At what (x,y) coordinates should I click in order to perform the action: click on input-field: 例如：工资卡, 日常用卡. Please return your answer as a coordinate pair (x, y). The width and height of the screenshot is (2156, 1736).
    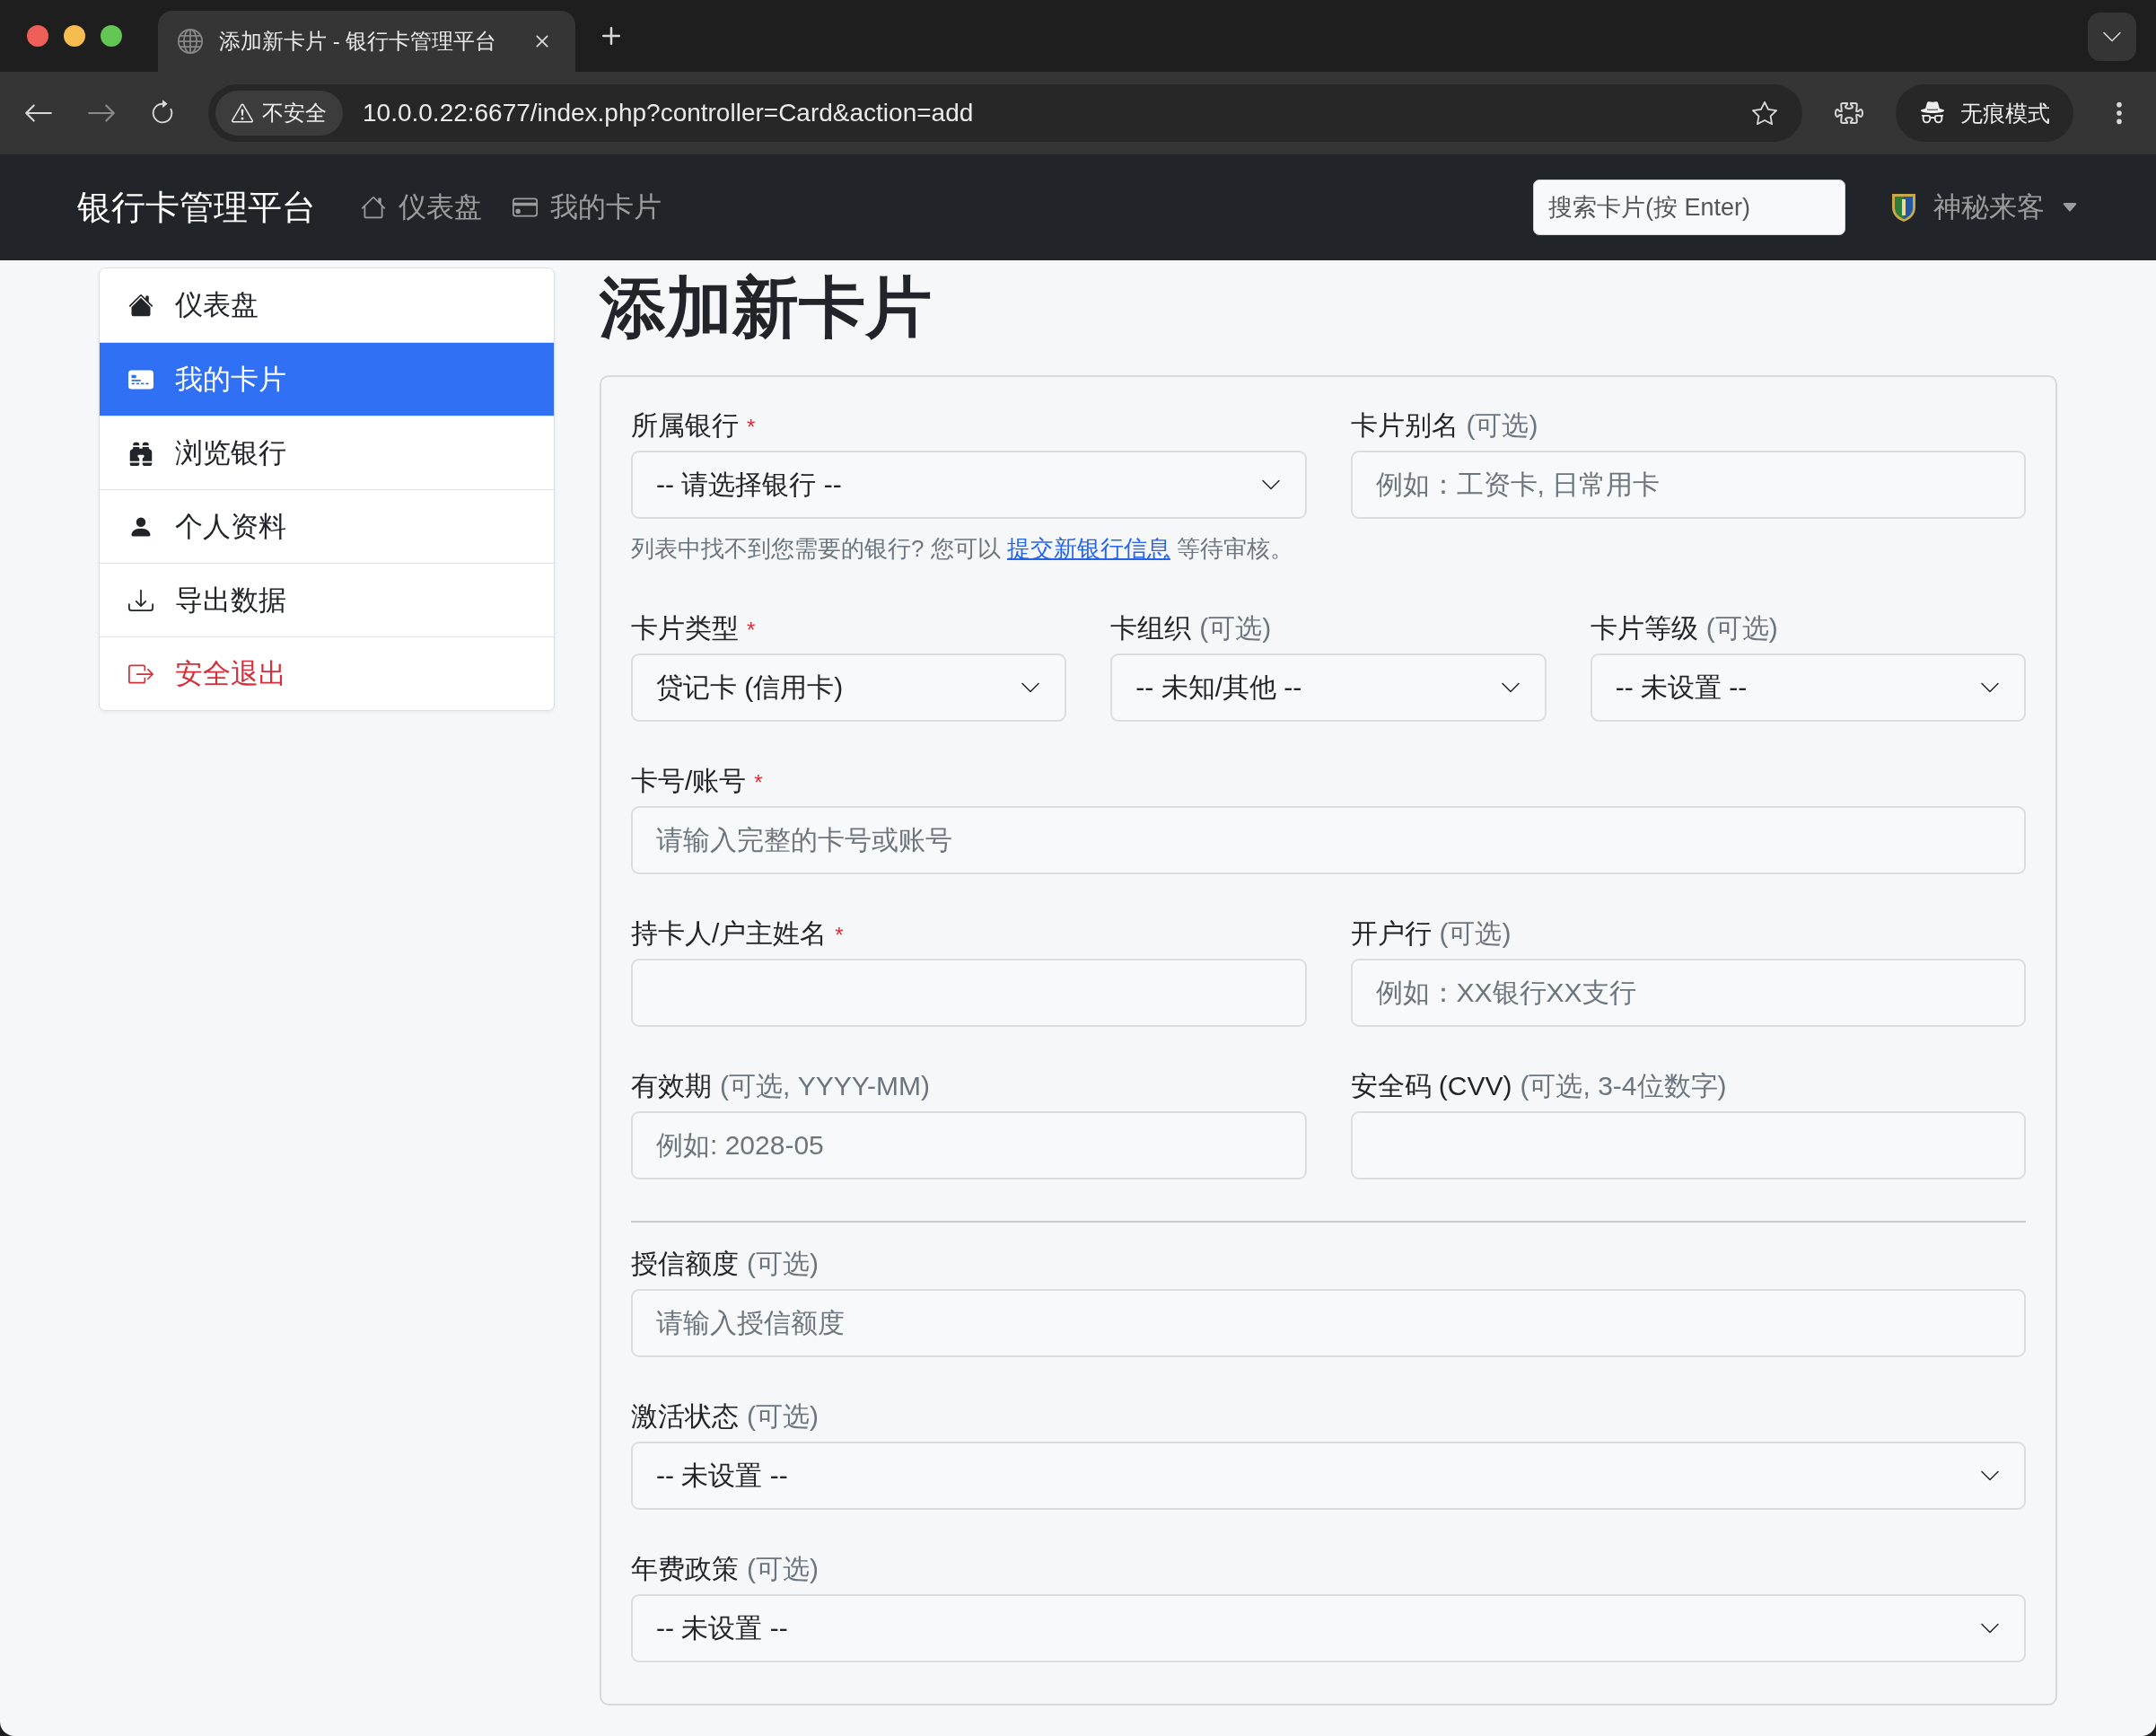
    Looking at the image, I should click on (1688, 485).